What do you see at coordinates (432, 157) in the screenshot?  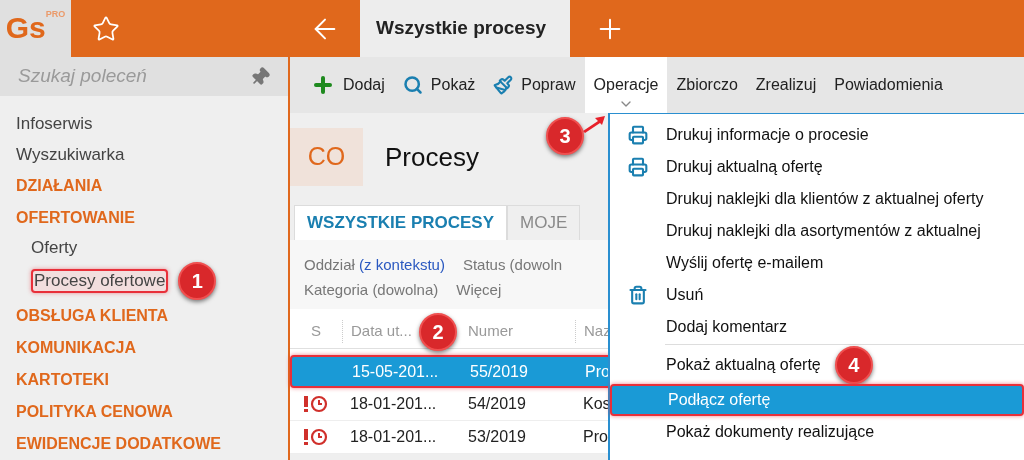 I see `page-title: Procesy` at bounding box center [432, 157].